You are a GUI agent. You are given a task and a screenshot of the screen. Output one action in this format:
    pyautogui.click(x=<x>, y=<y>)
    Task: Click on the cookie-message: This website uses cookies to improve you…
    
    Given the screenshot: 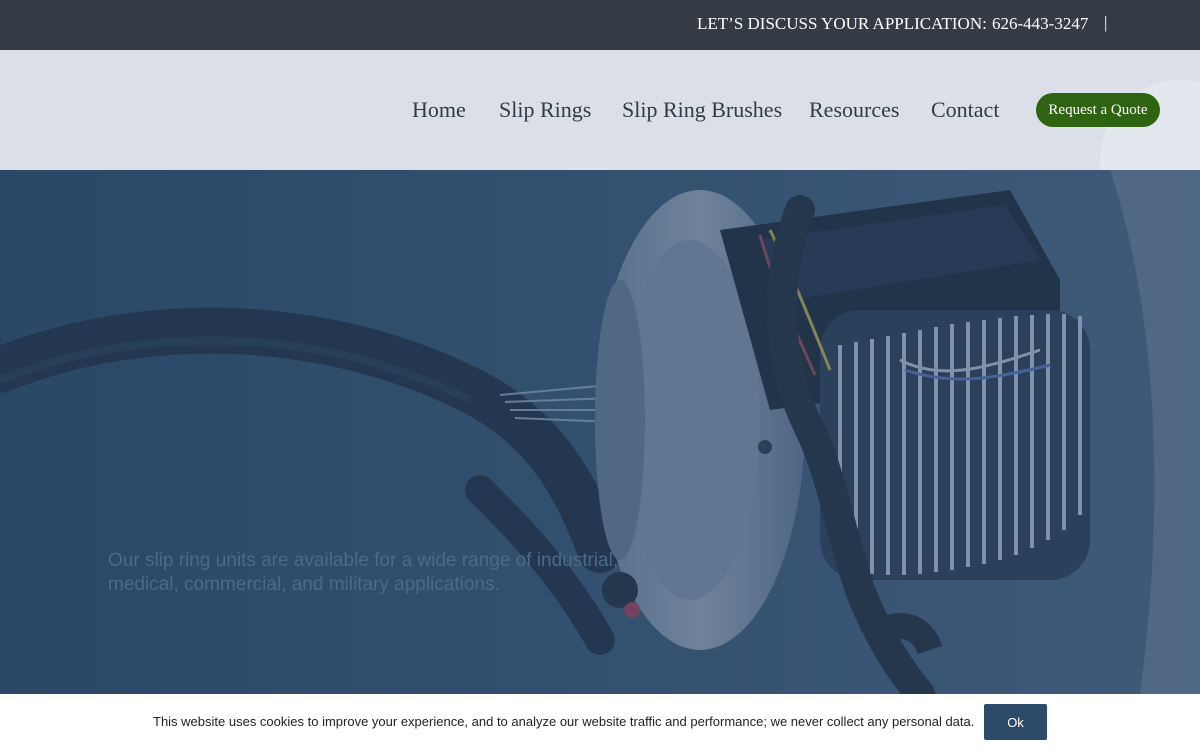 What is the action you would take?
    pyautogui.click(x=564, y=721)
    